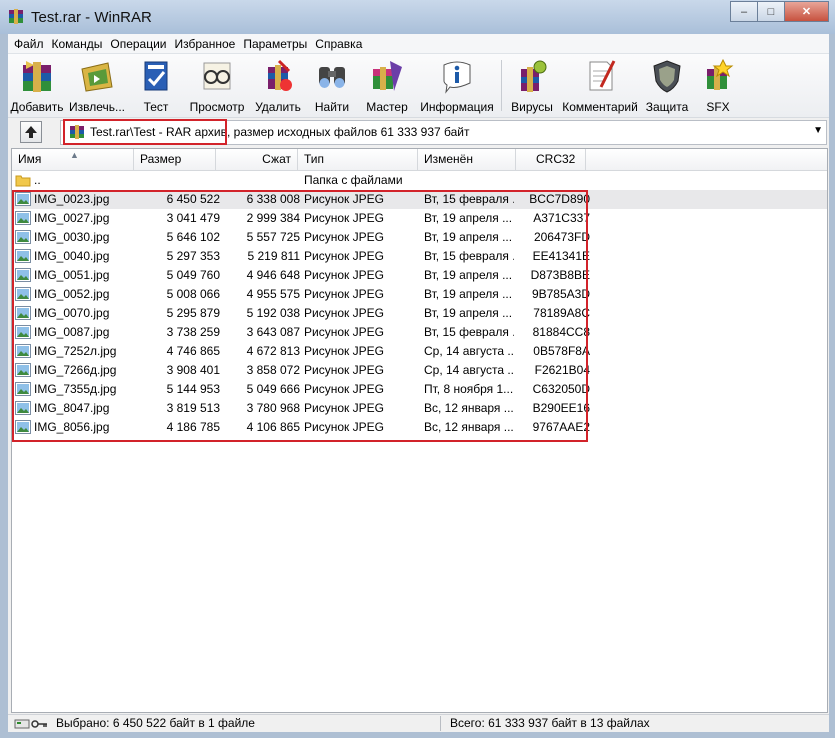  I want to click on maximize-button: □, so click(771, 11).